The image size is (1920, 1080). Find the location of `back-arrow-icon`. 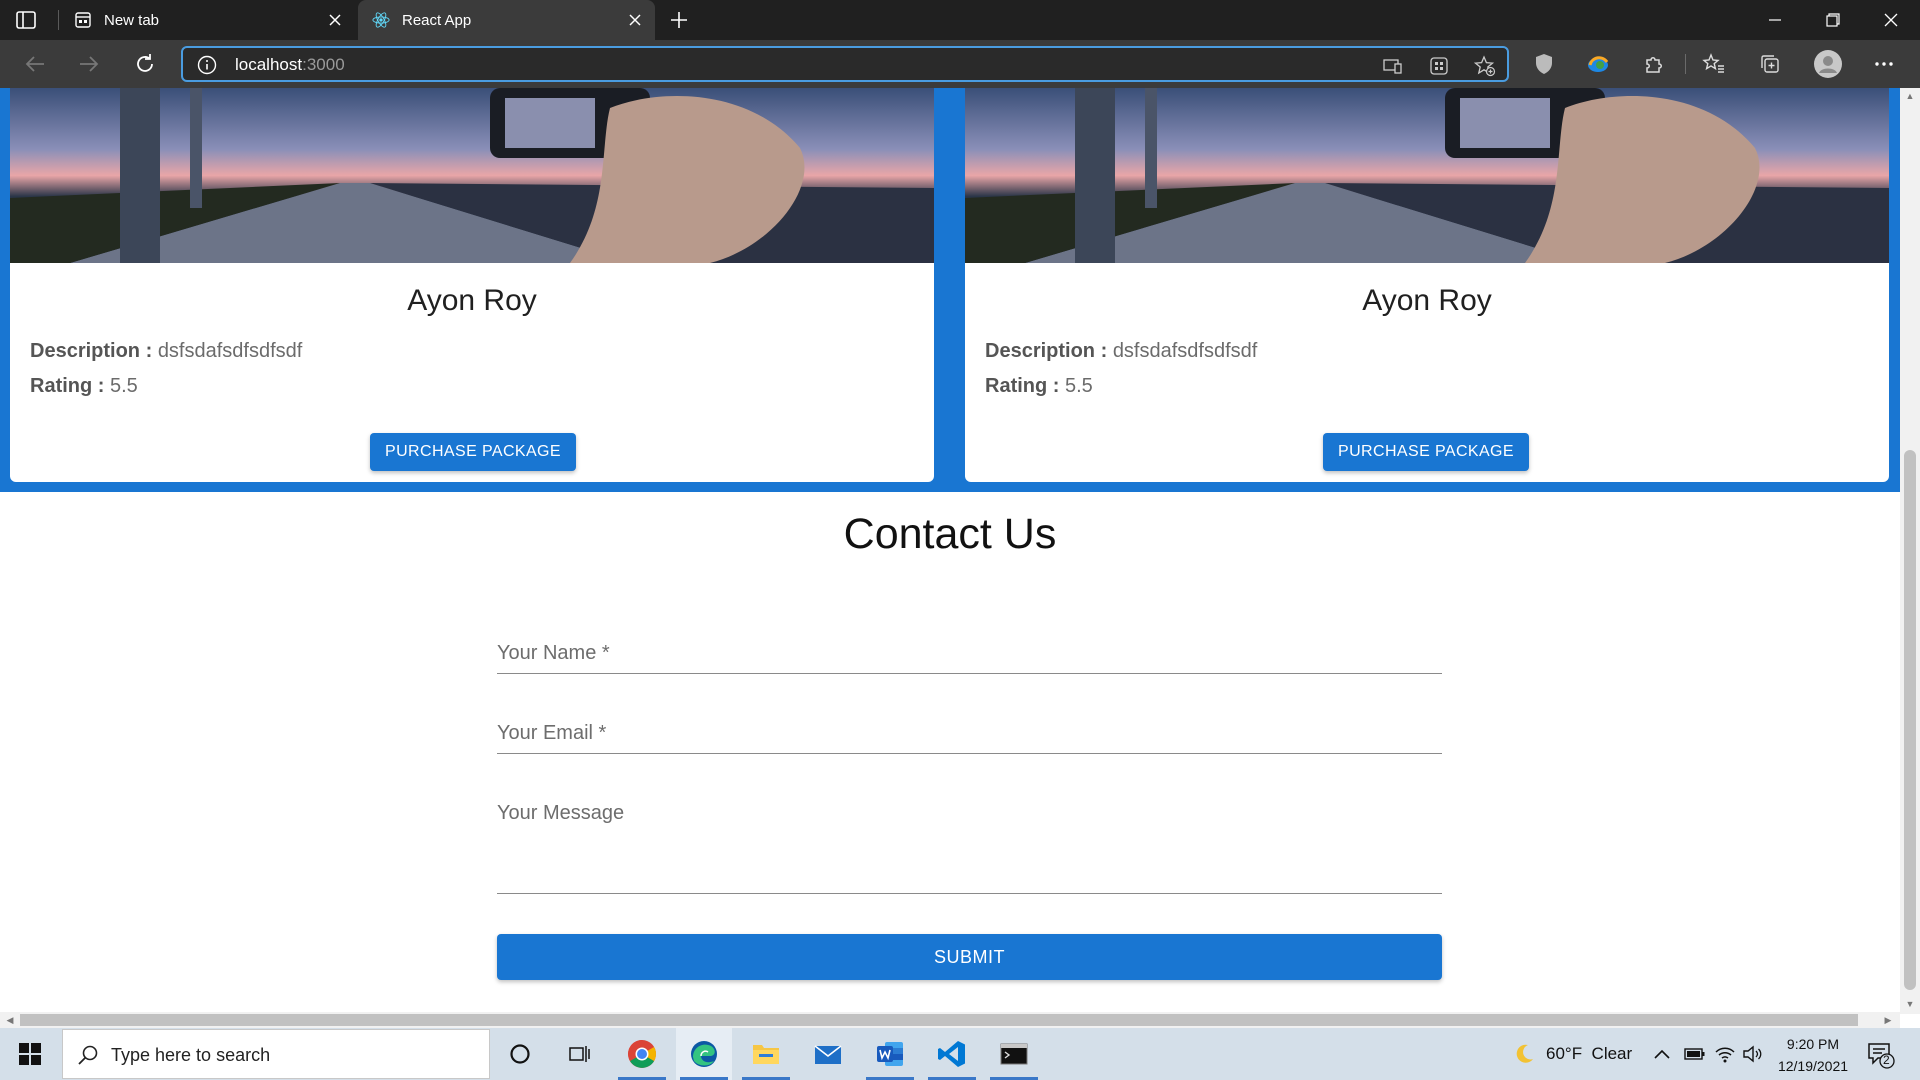

back-arrow-icon is located at coordinates (35, 64).